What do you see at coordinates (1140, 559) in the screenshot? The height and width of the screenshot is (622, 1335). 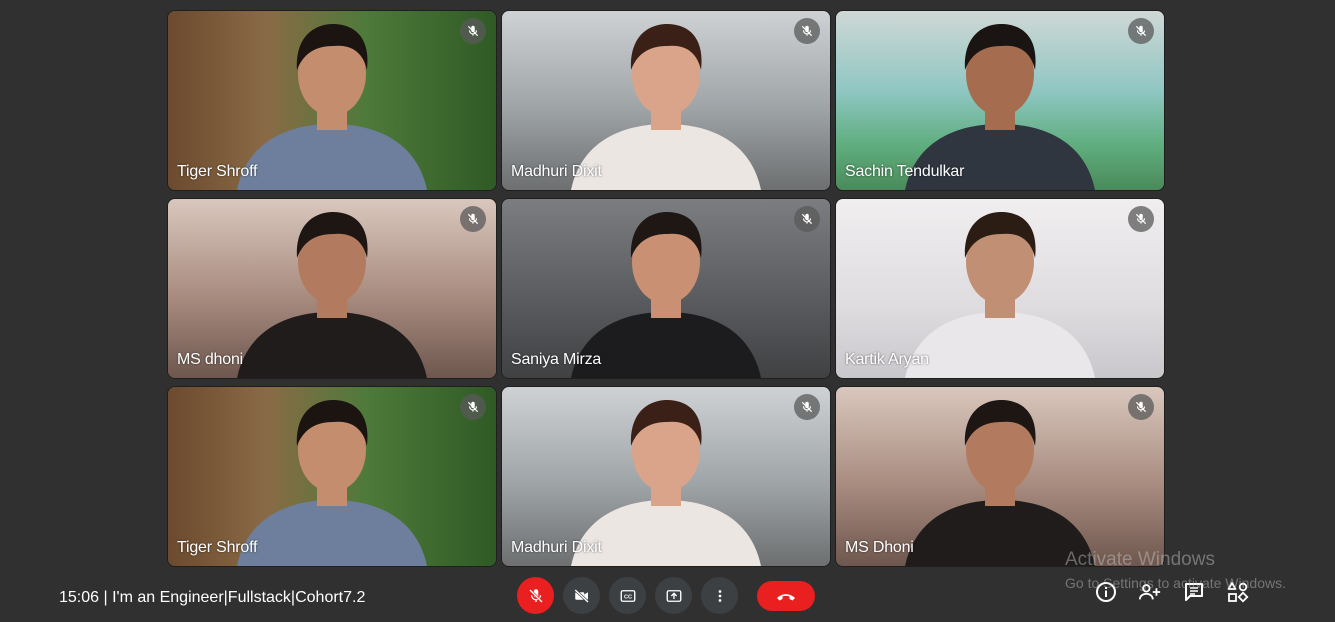 I see `watermark-title: Activate Windows` at bounding box center [1140, 559].